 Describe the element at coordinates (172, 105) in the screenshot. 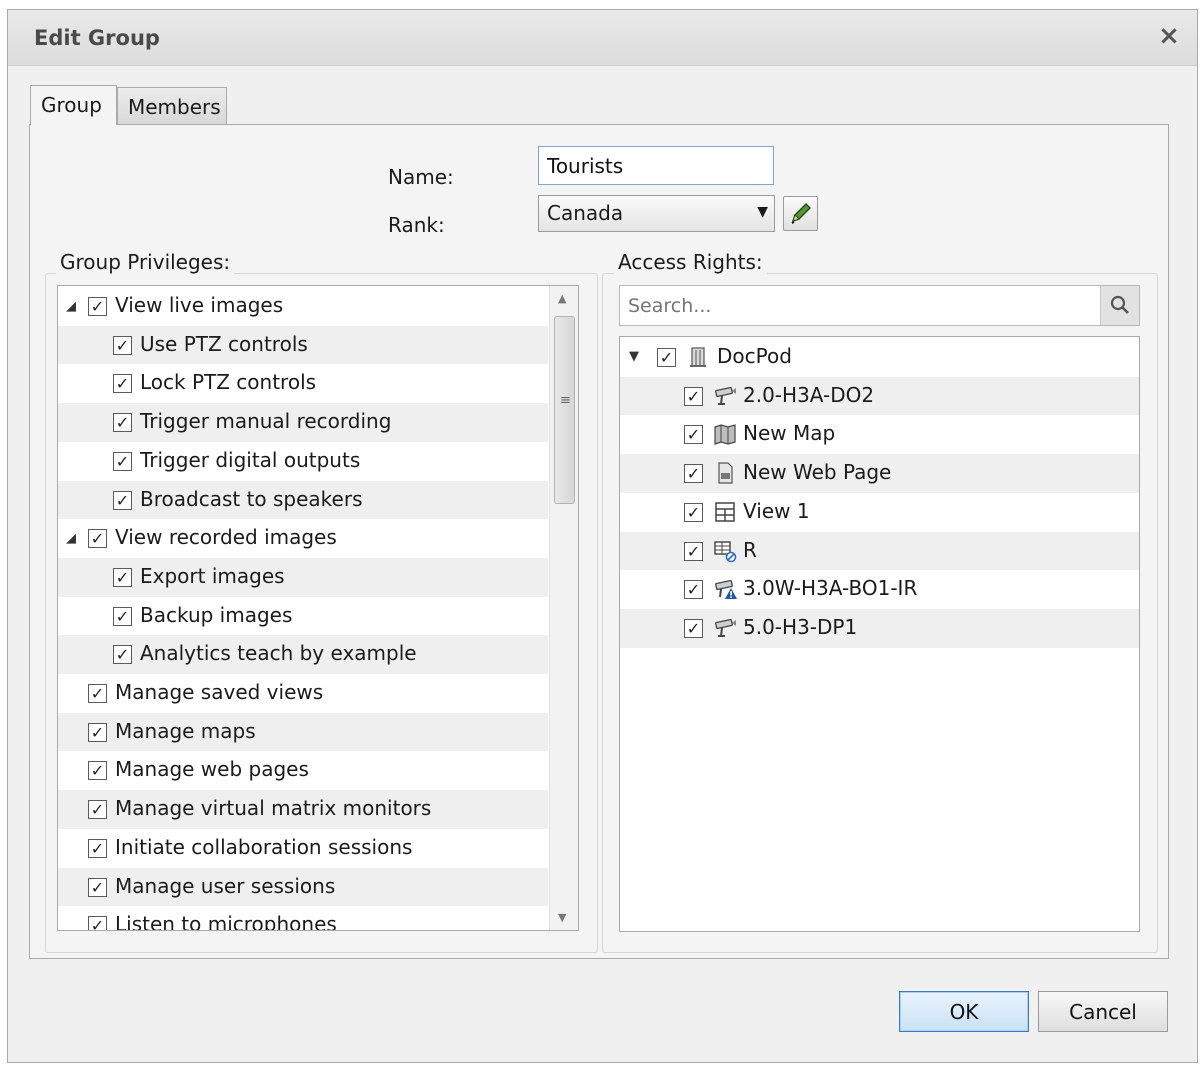

I see `tab-members: Members` at that location.